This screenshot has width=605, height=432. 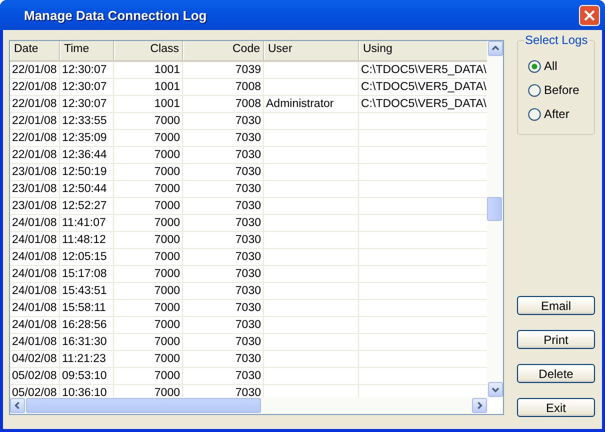 I want to click on column-header: User, so click(x=311, y=50).